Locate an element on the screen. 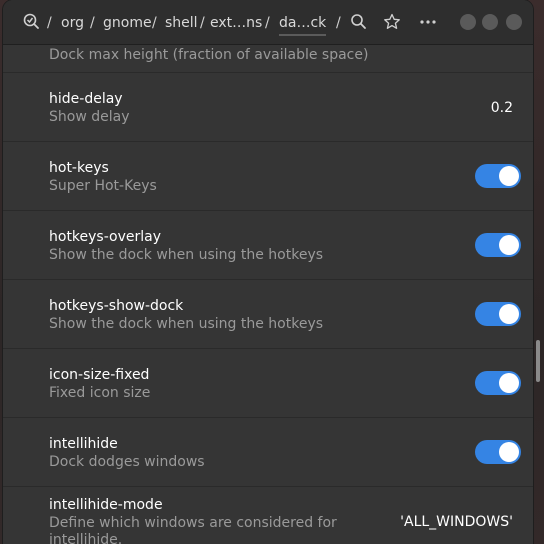 Image resolution: width=544 pixels, height=544 pixels. list-item-icon-size-fixed: icon-size-fixed Fixed icon size is located at coordinates (268, 383).